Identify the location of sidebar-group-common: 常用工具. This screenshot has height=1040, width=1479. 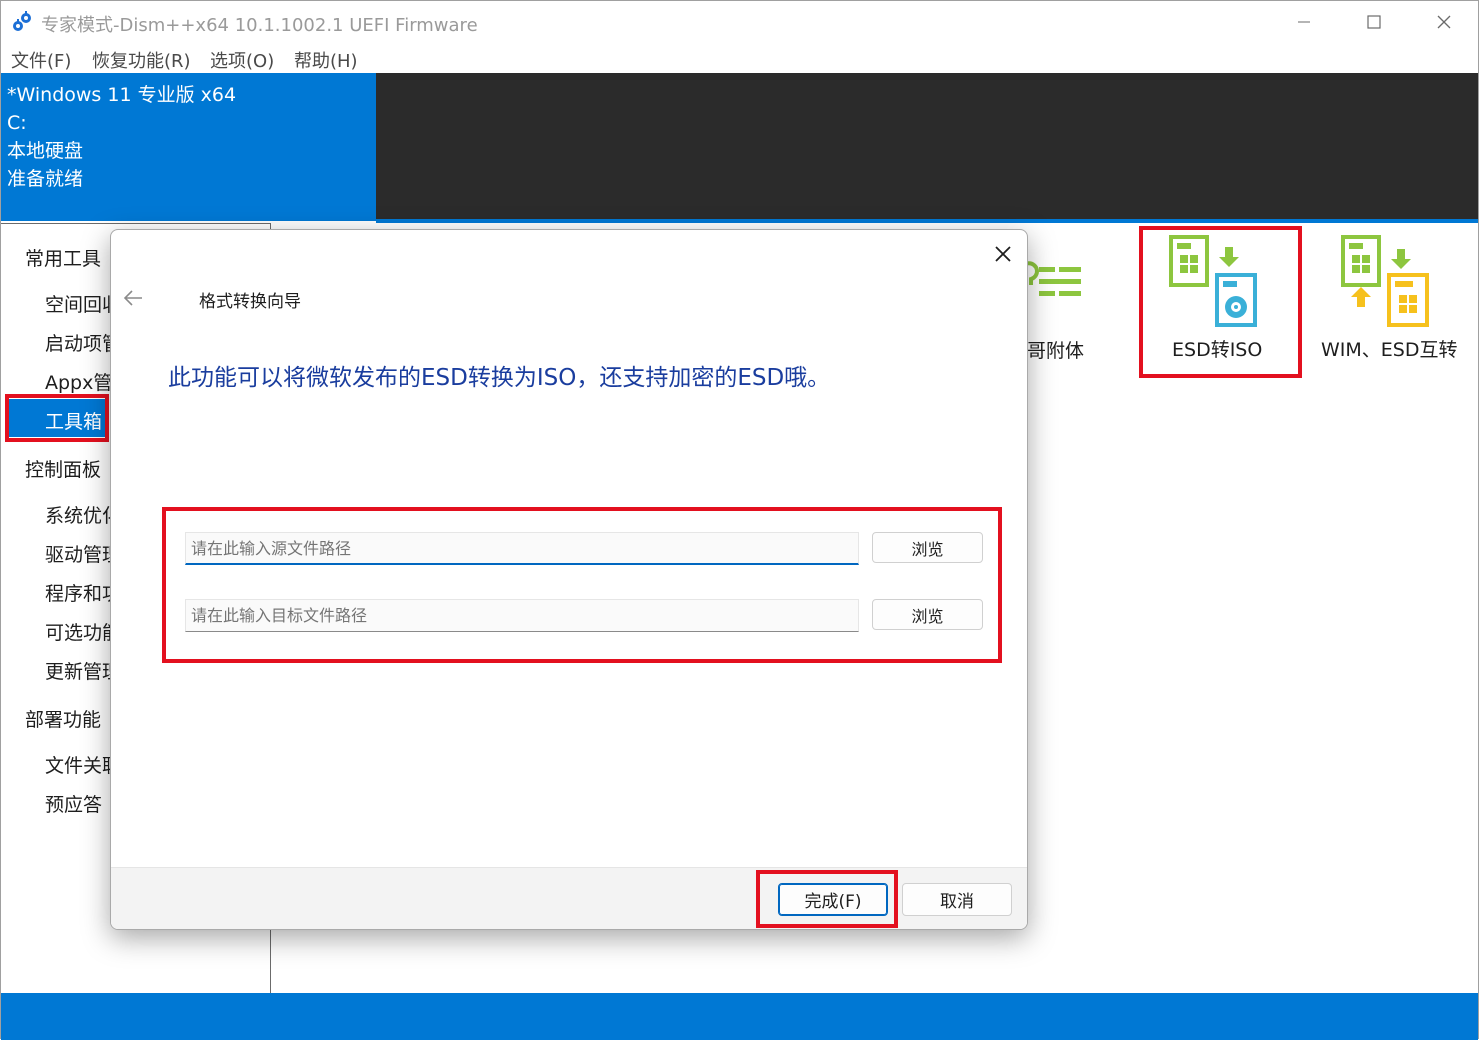
(63, 257).